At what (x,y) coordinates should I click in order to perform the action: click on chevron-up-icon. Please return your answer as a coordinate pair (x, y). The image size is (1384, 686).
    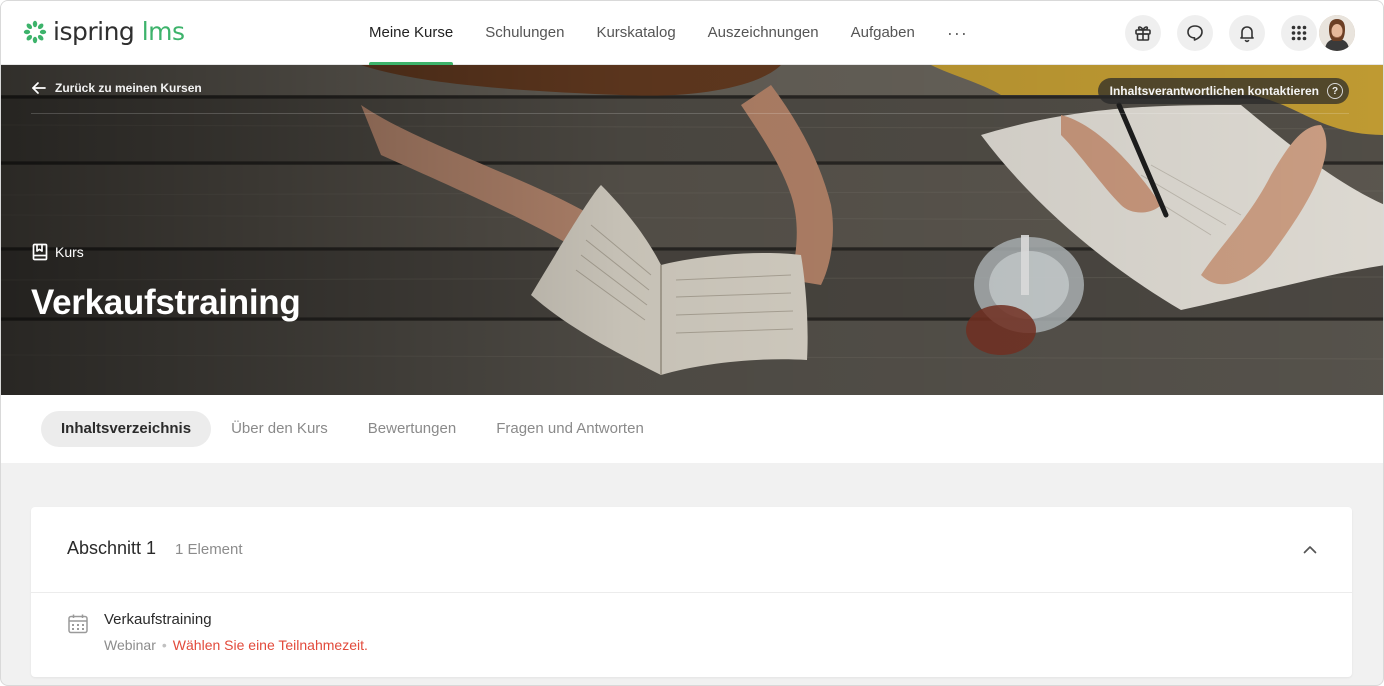
    Looking at the image, I should click on (1310, 549).